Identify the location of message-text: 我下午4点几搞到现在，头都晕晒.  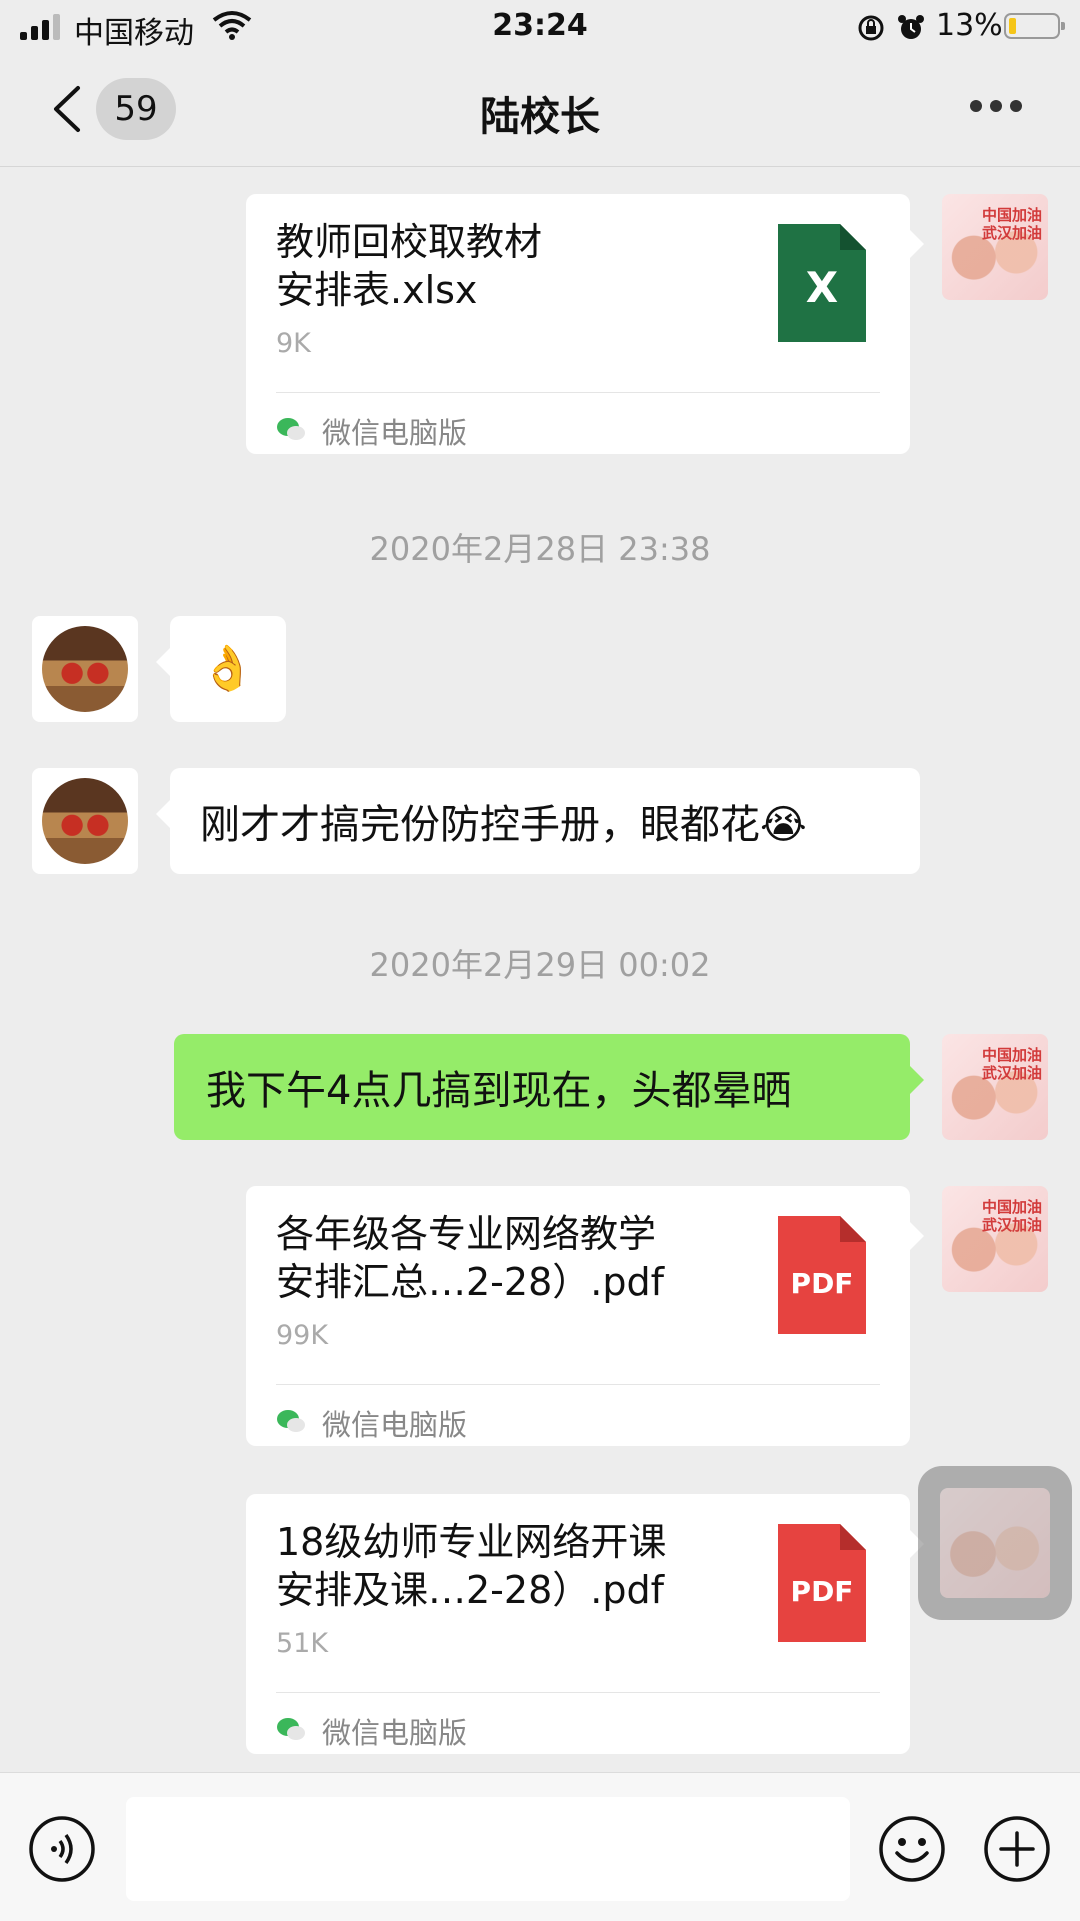
(499, 1091).